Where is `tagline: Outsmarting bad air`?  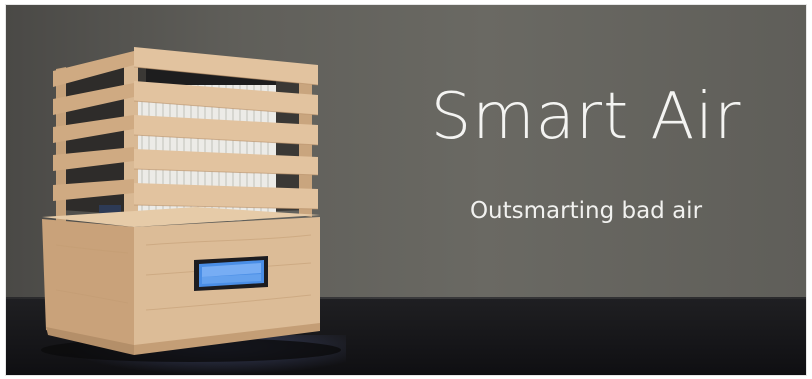
tagline: Outsmarting bad air is located at coordinates (586, 211).